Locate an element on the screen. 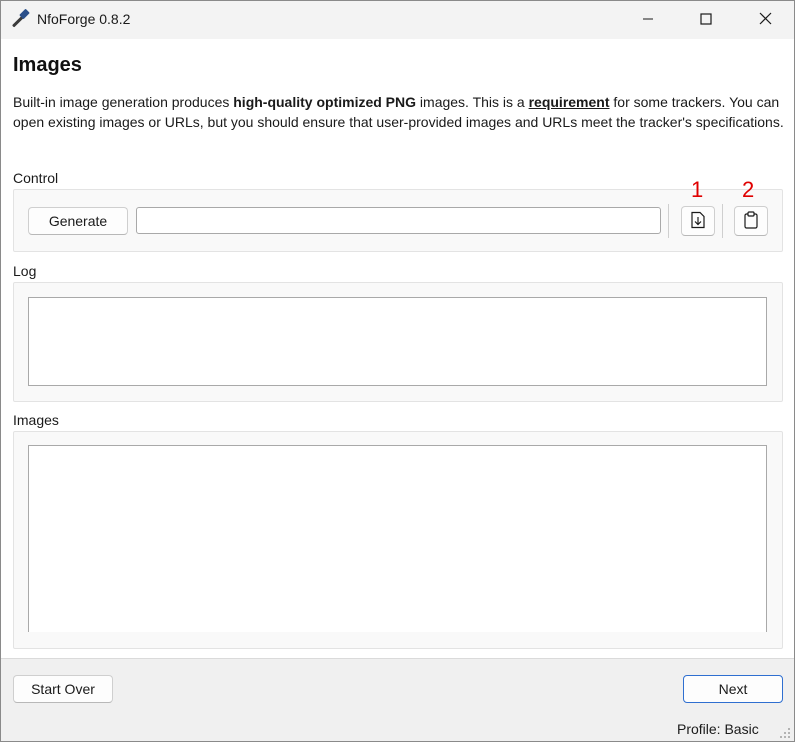 This screenshot has height=742, width=795. image-url-input is located at coordinates (398, 220).